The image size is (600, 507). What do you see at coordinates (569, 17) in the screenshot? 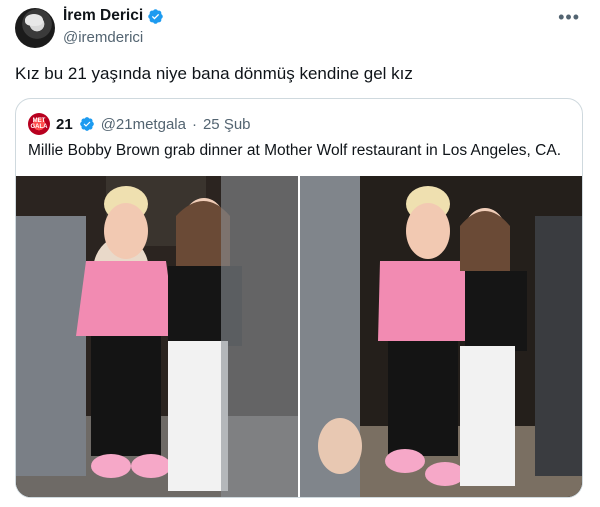
I see `more-options-icon: •••` at bounding box center [569, 17].